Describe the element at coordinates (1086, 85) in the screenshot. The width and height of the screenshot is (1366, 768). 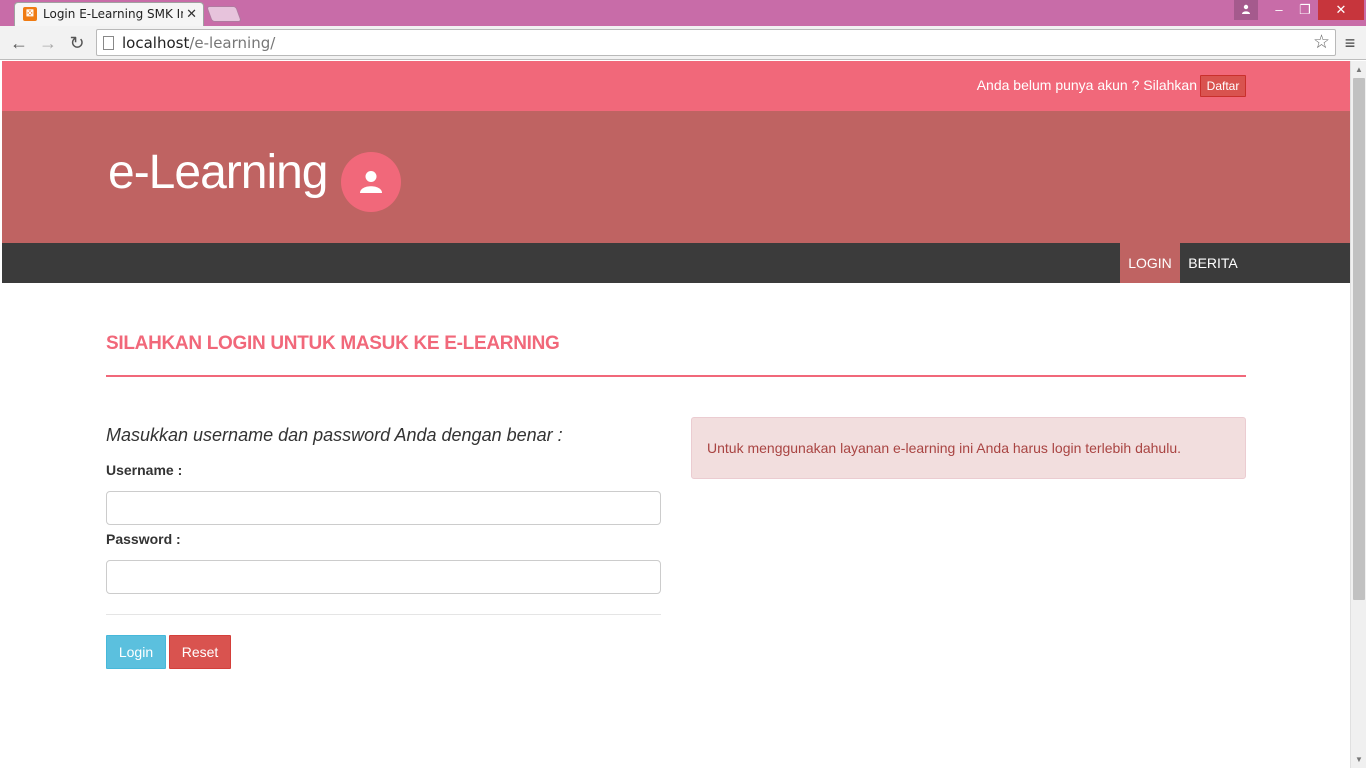
I see `register-prompt: Anda belum punya akun ? Silahkan` at that location.